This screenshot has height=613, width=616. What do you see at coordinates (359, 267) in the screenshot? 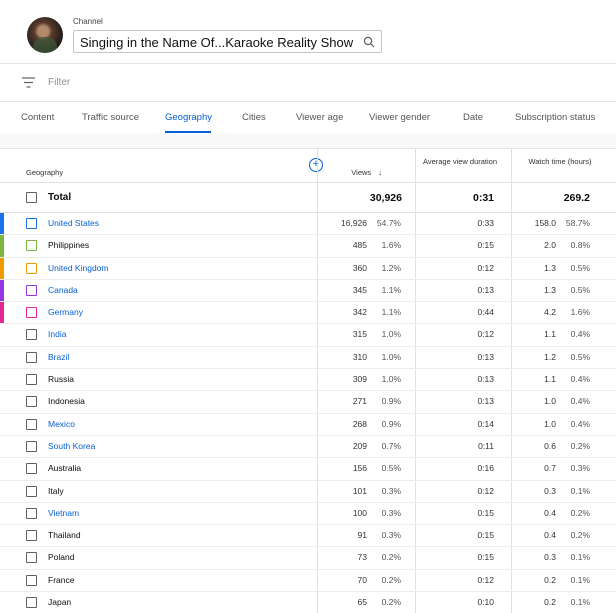
I see `views-value: 360` at bounding box center [359, 267].